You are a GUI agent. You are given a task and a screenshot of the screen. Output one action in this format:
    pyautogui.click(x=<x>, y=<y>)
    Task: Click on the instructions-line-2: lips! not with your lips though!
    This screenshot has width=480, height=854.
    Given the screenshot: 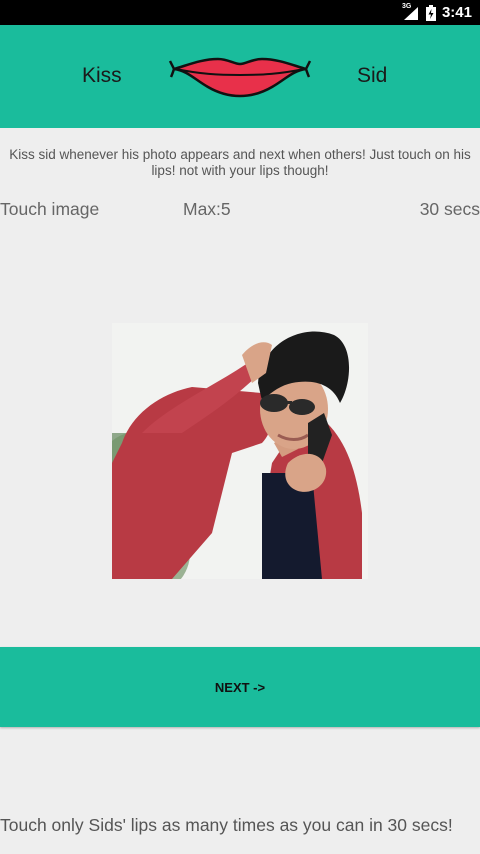 What is the action you would take?
    pyautogui.click(x=240, y=170)
    